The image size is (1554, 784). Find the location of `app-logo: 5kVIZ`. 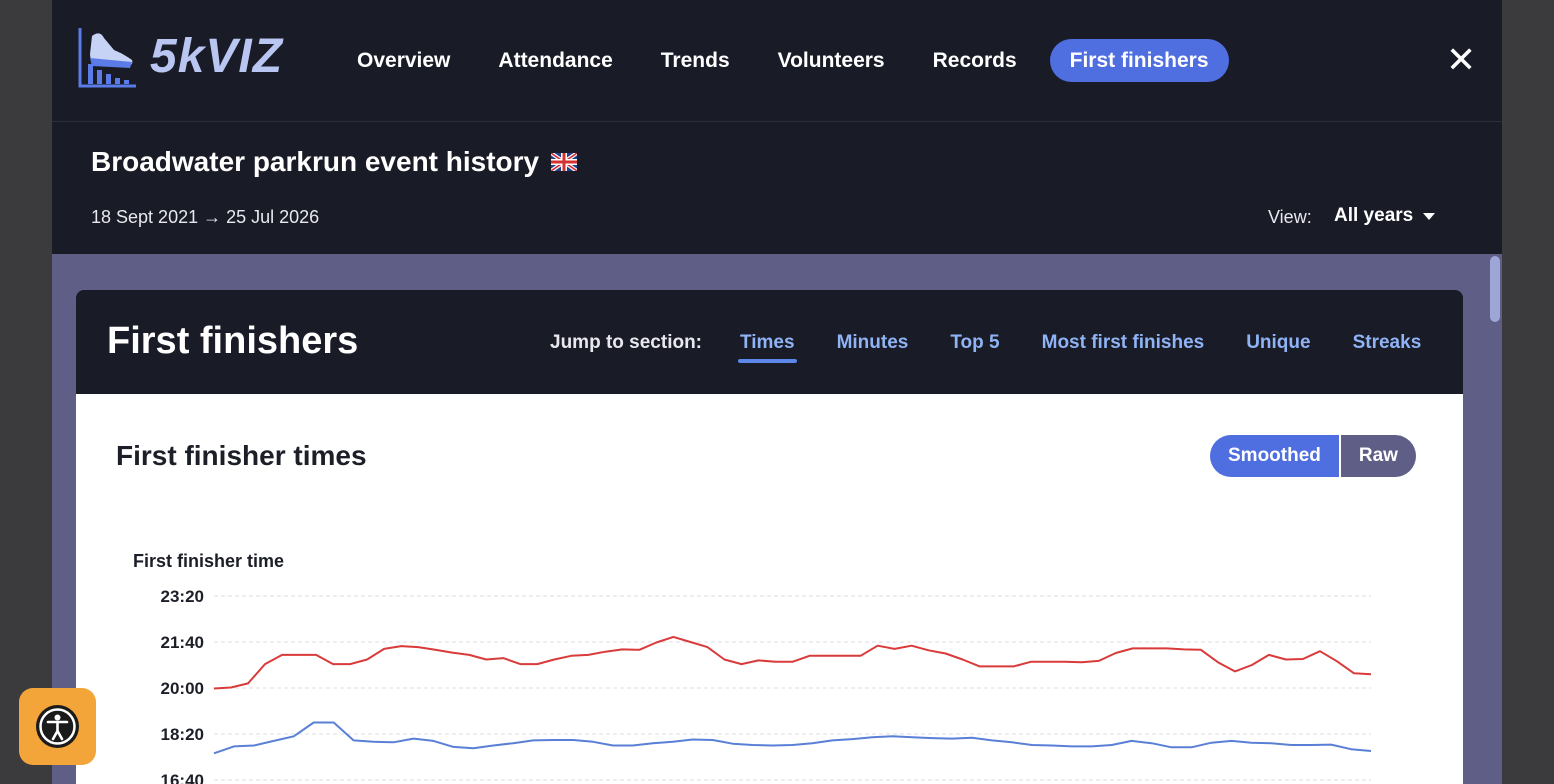

app-logo: 5kVIZ is located at coordinates (179, 56).